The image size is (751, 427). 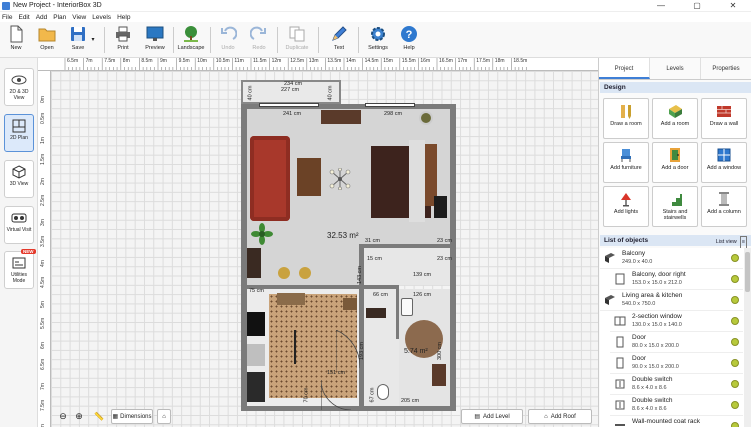 What do you see at coordinates (63, 416) in the screenshot?
I see `zoom-out-button: ⊖` at bounding box center [63, 416].